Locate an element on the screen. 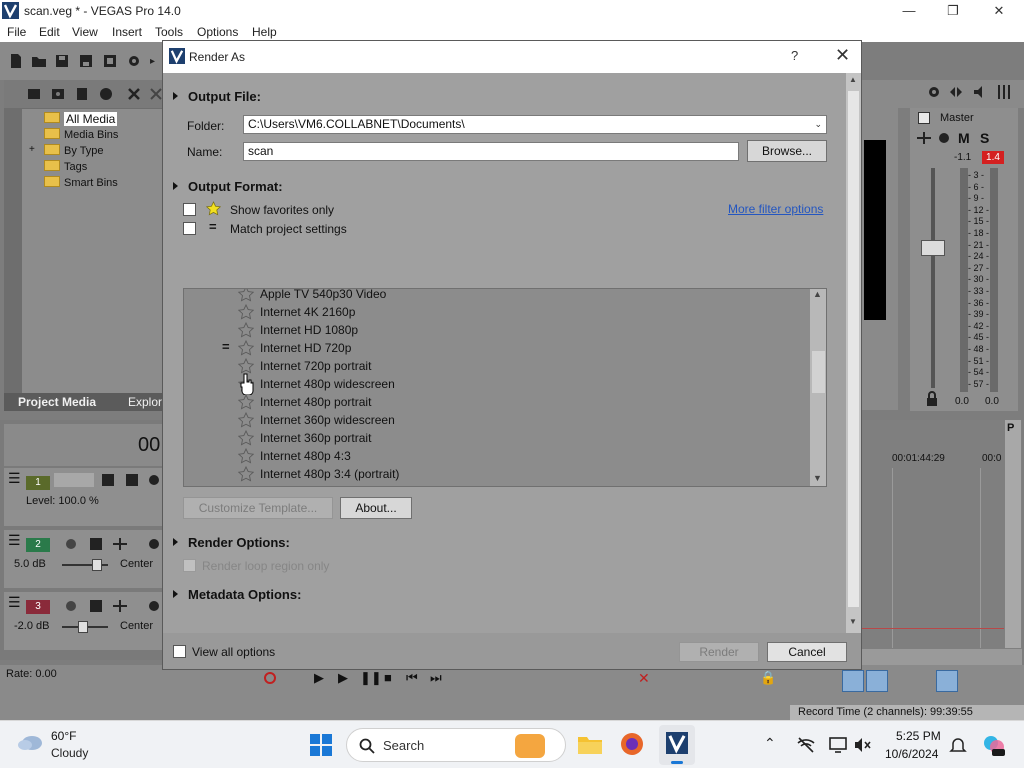 The width and height of the screenshot is (1024, 768). network-disconnected-icon is located at coordinates (806, 745).